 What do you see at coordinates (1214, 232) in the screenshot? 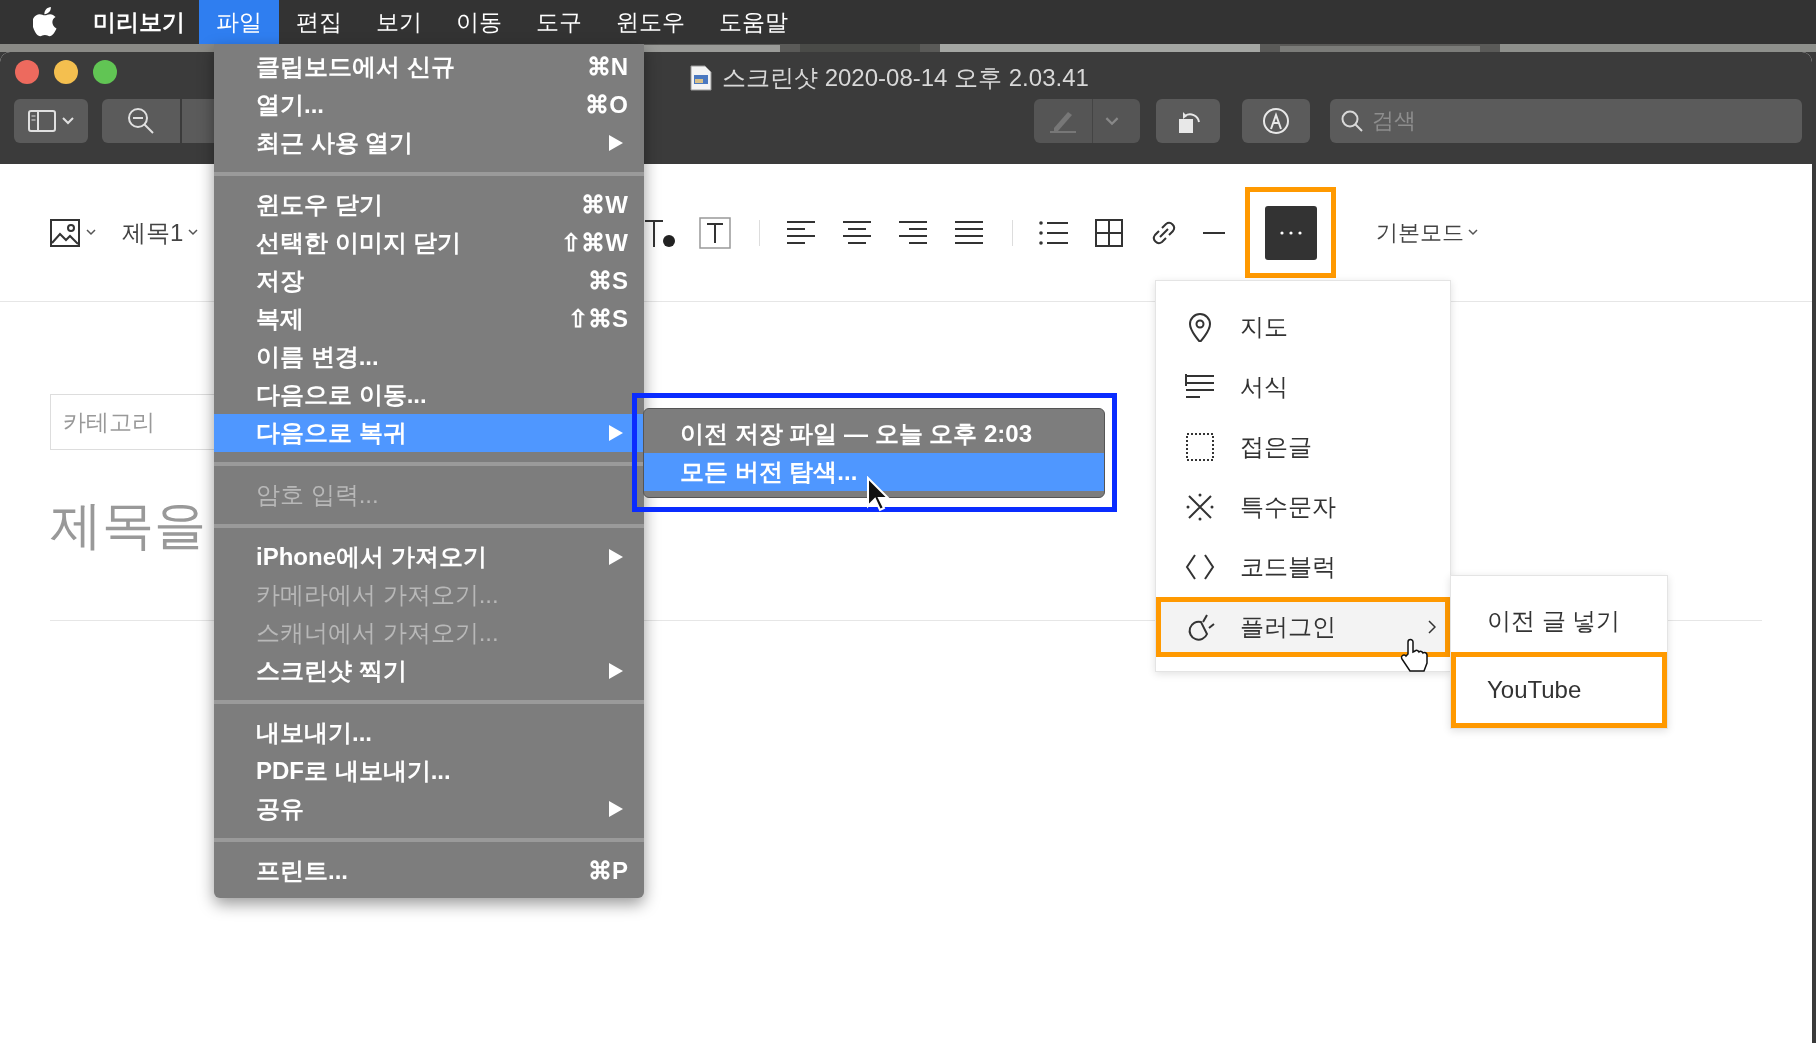
I see `horizontal-rule-icon` at bounding box center [1214, 232].